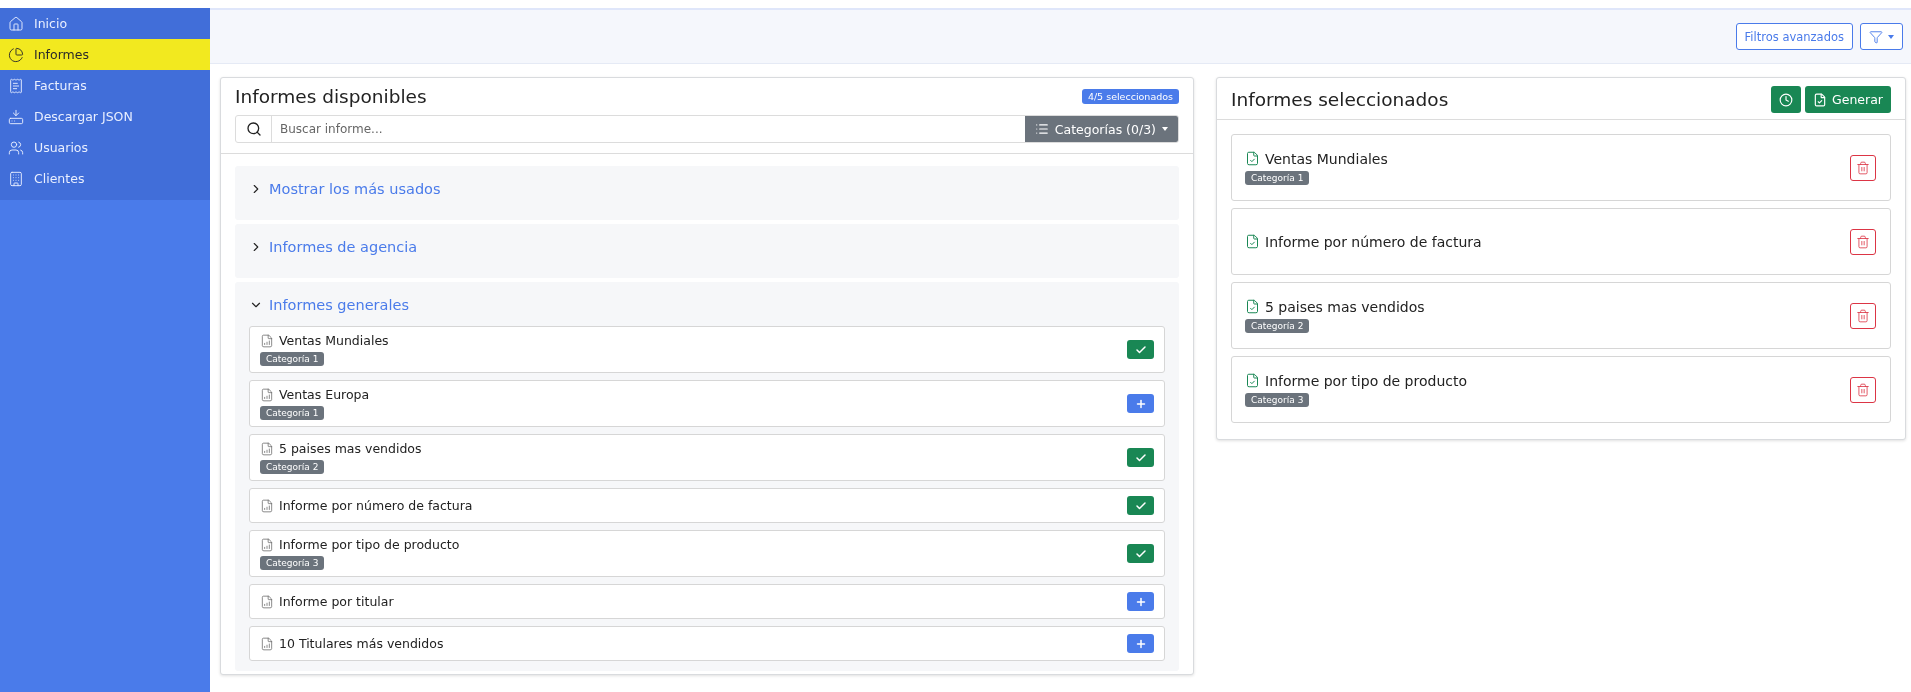 The image size is (1911, 692). I want to click on report-name: 10 Titulares más vendidos, so click(361, 643).